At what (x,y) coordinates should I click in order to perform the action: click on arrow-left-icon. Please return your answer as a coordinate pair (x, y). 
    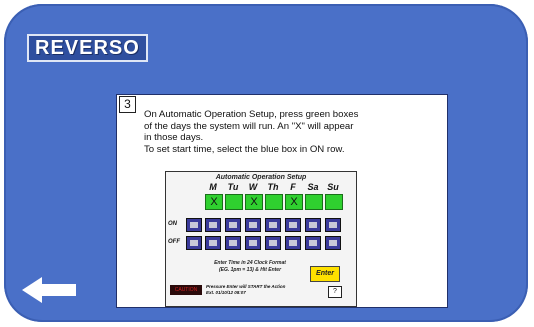
    Looking at the image, I should click on (49, 290).